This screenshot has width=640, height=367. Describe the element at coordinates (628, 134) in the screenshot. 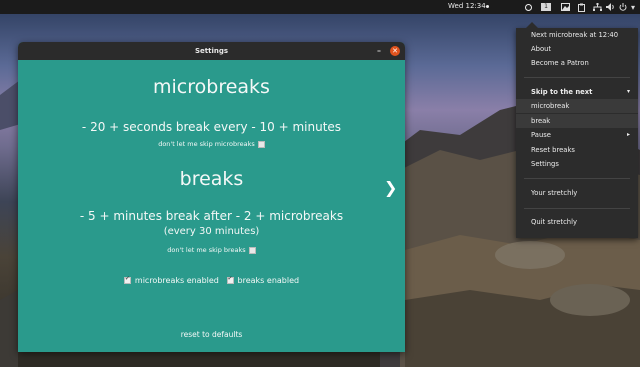

I see `pause-submenu-arrow-icon: ▸` at that location.